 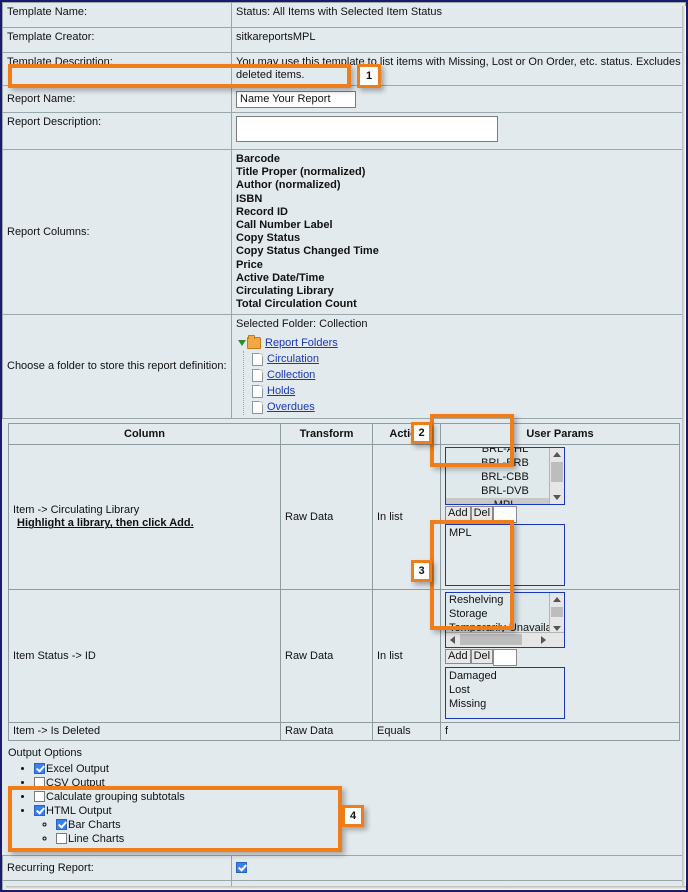 I want to click on list-item: BRL-DVB, so click(x=505, y=491).